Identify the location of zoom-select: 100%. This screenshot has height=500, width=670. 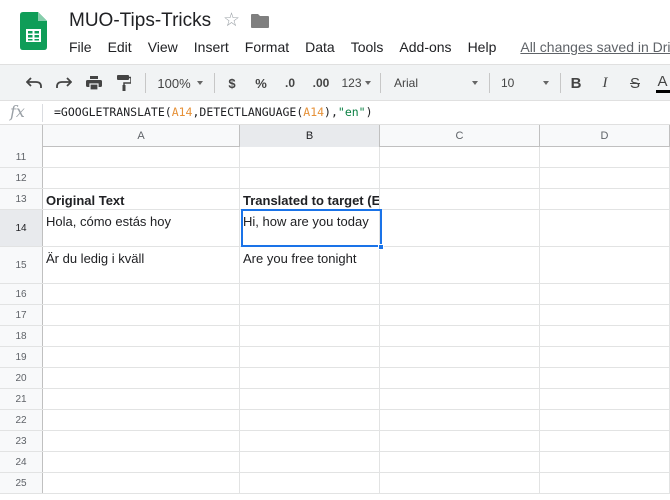
(180, 83).